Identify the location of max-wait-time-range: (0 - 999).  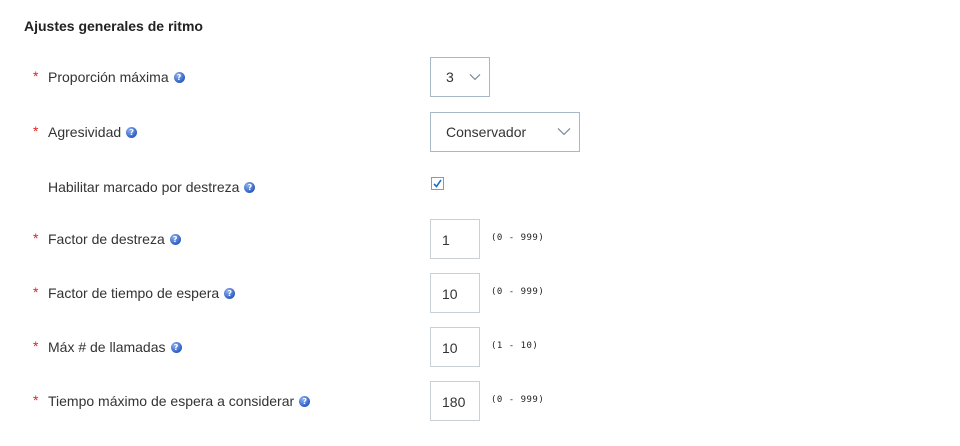
(518, 400).